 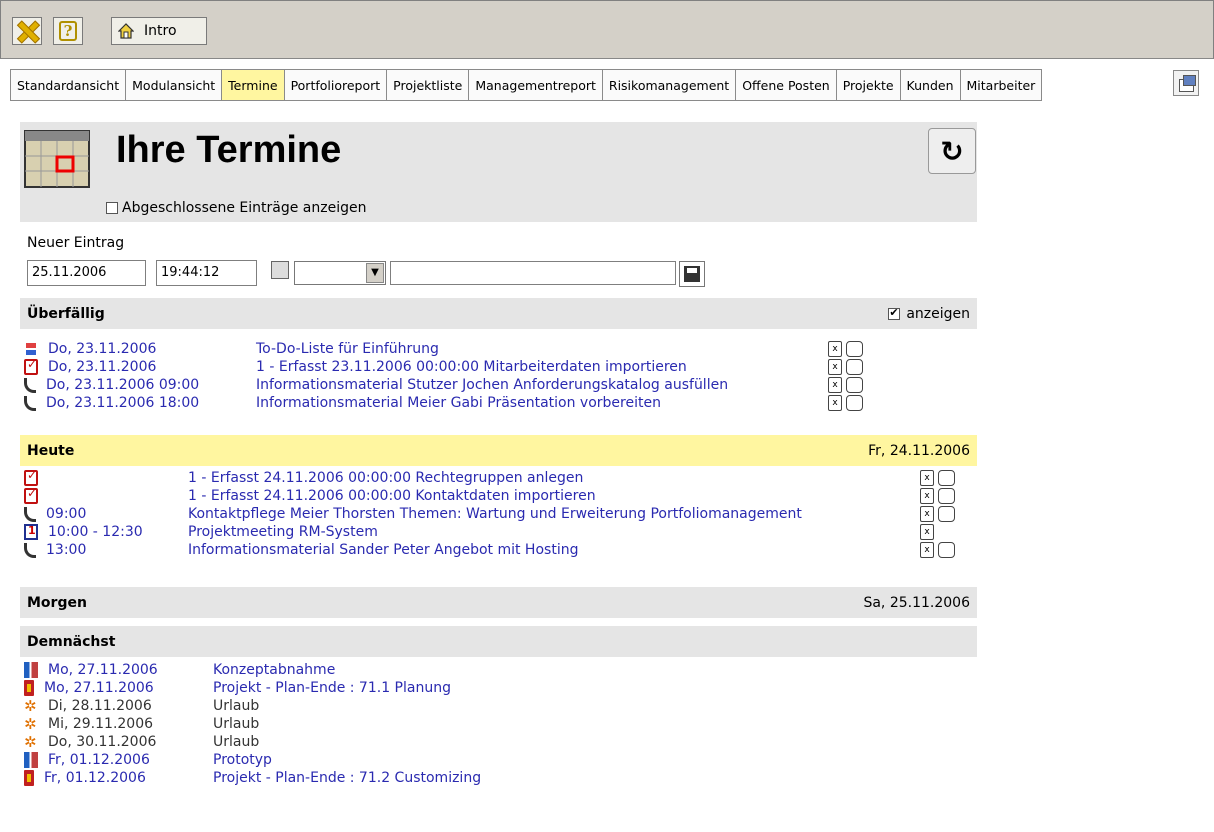 I want to click on overdue-show-checkbox, so click(x=894, y=313).